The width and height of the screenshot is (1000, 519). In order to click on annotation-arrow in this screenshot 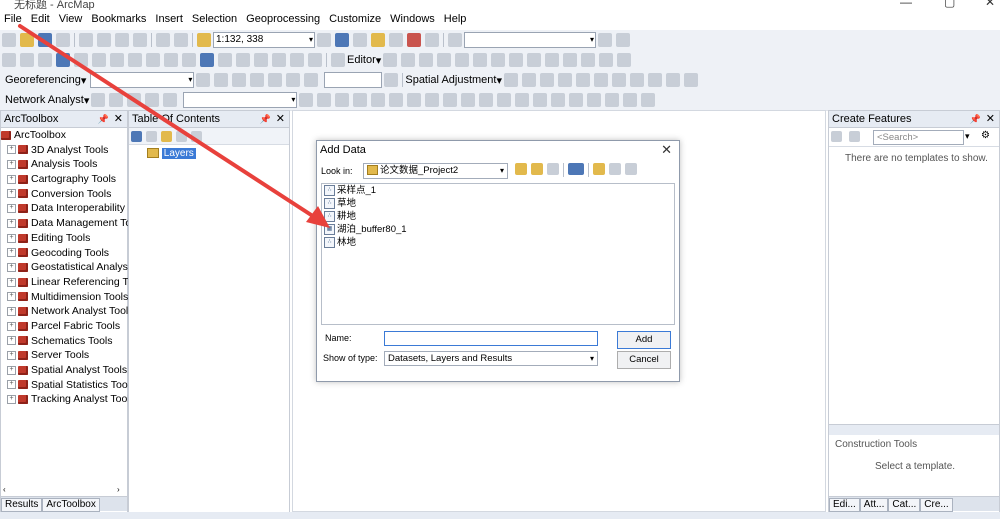, I will do `click(174, 126)`.